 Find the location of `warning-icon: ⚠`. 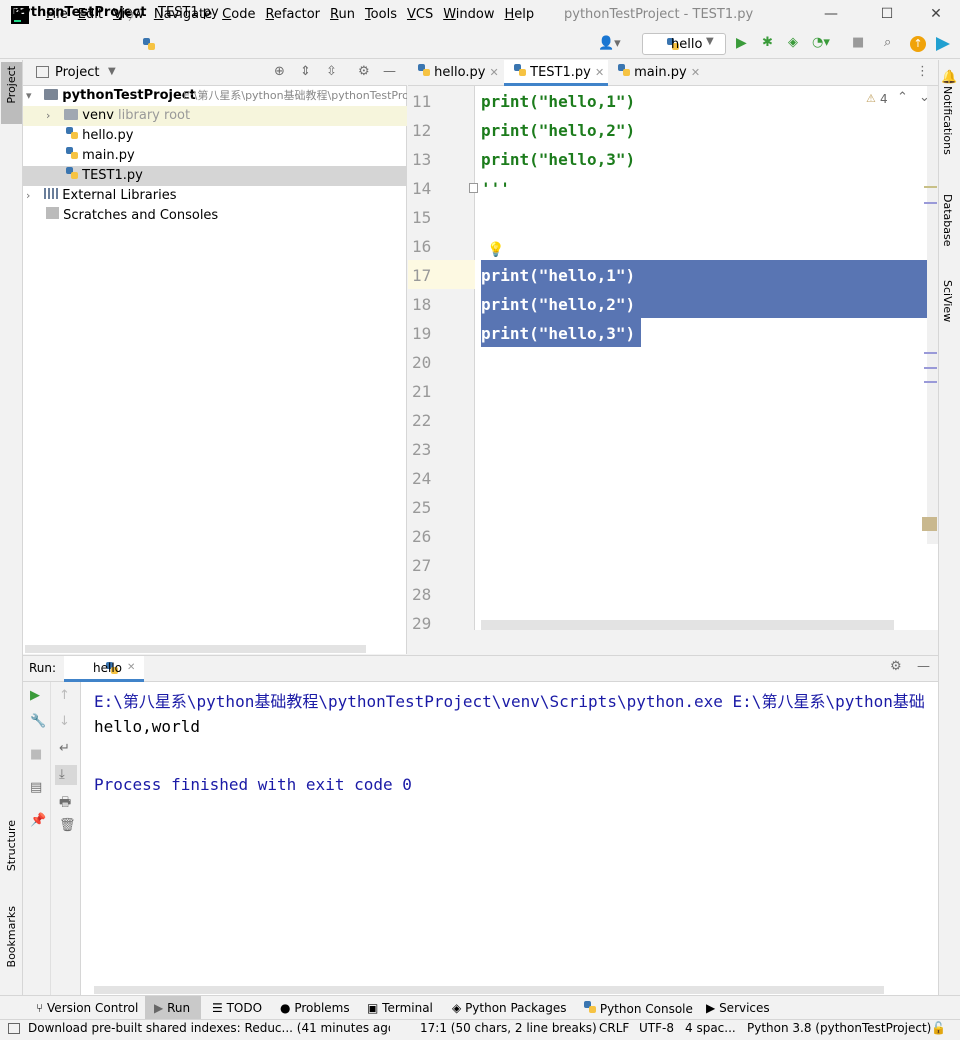

warning-icon: ⚠ is located at coordinates (871, 98).